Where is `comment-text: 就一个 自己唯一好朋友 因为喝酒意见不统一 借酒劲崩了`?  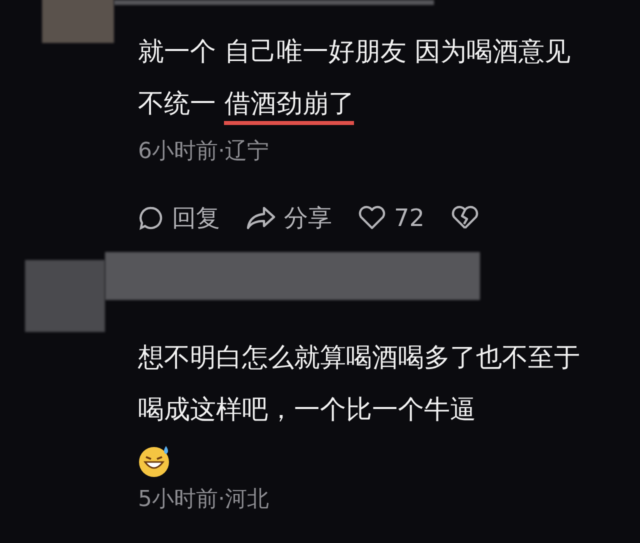
comment-text: 就一个 自己唯一好朋友 因为喝酒意见不统一 借酒劲崩了 is located at coordinates (364, 78).